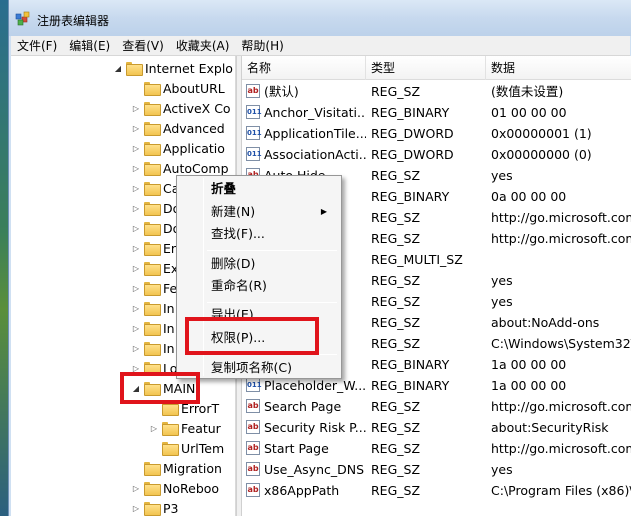  I want to click on list-header: 名称 类型 数据, so click(436, 68).